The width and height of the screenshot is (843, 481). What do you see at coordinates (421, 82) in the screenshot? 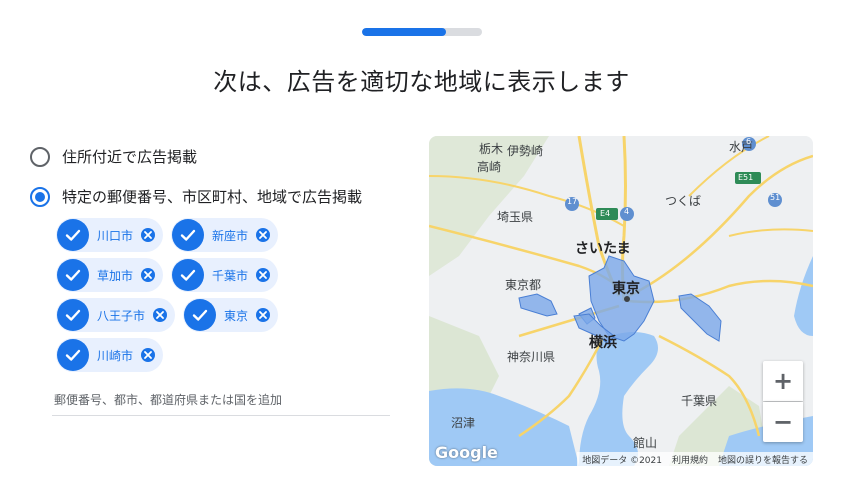
I see `page-title: 次は、広告を適切な地域に表示します` at bounding box center [421, 82].